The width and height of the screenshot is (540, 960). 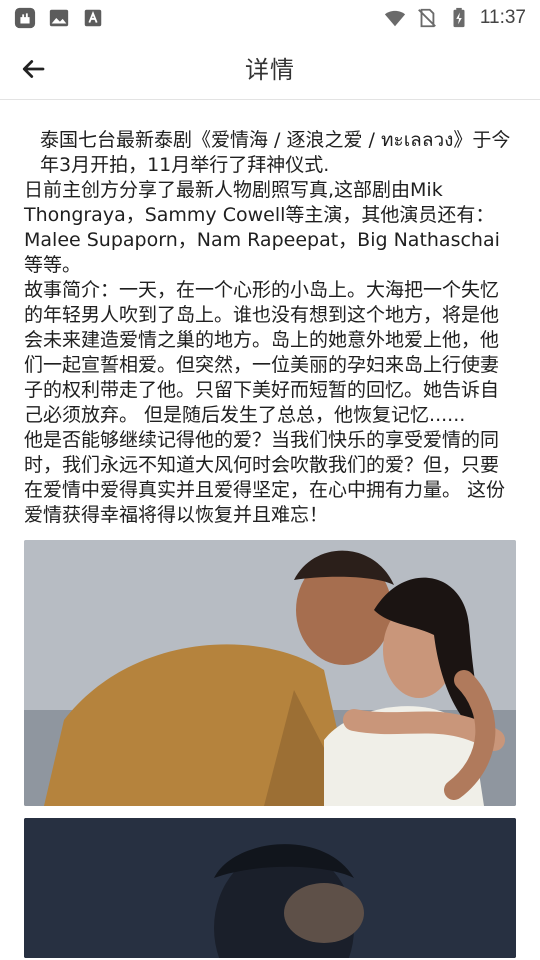 What do you see at coordinates (426, 18) in the screenshot?
I see `no-sim-icon` at bounding box center [426, 18].